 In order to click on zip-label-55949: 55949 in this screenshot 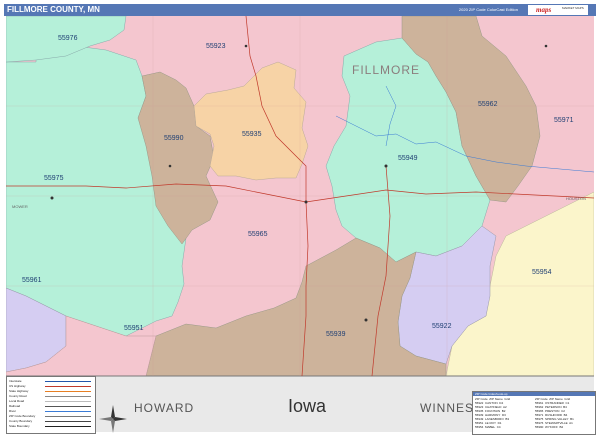, I will do `click(408, 158)`.